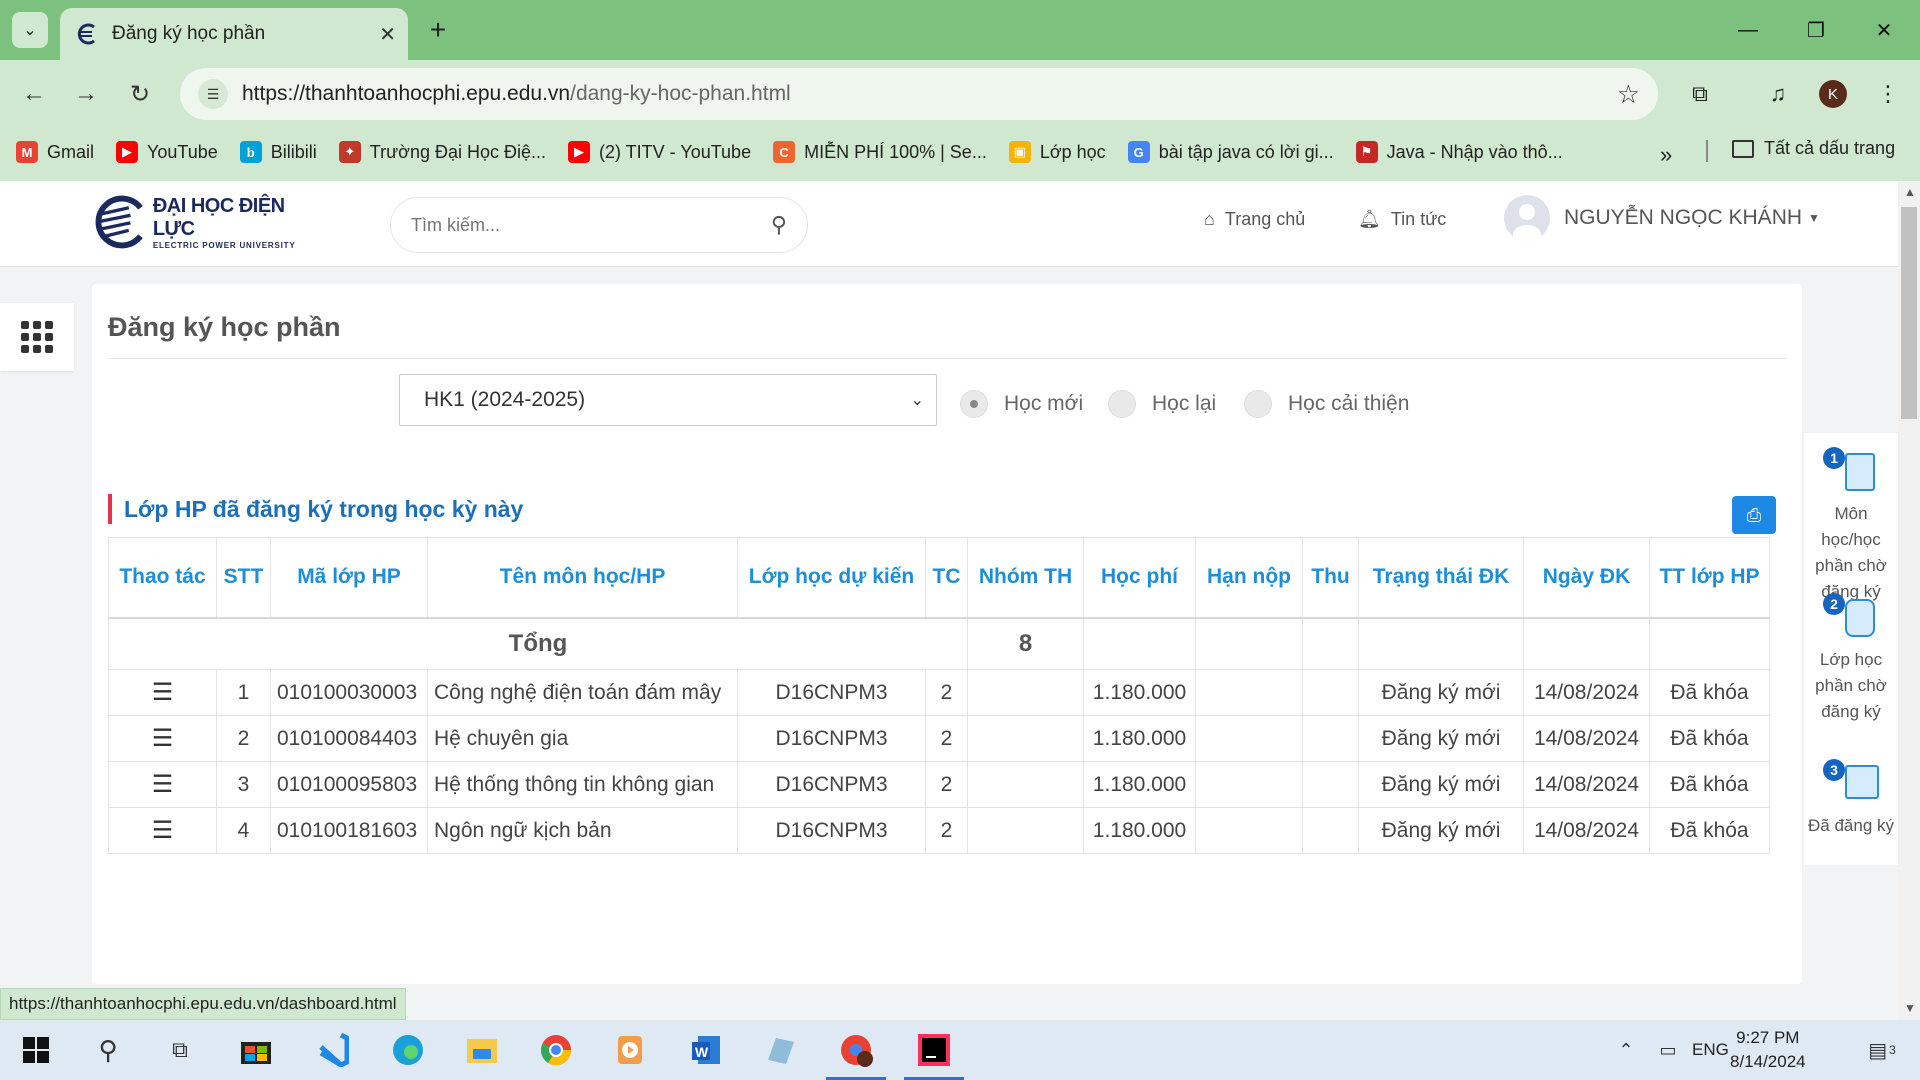 This screenshot has height=1080, width=1920. I want to click on folder-icon, so click(1743, 148).